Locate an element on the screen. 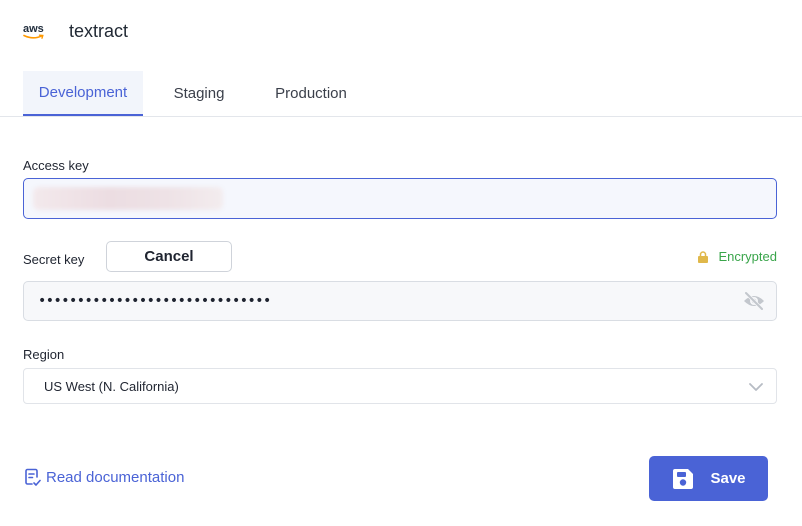 The image size is (802, 526). environment-tabs: Development Staging Production is located at coordinates (195, 93).